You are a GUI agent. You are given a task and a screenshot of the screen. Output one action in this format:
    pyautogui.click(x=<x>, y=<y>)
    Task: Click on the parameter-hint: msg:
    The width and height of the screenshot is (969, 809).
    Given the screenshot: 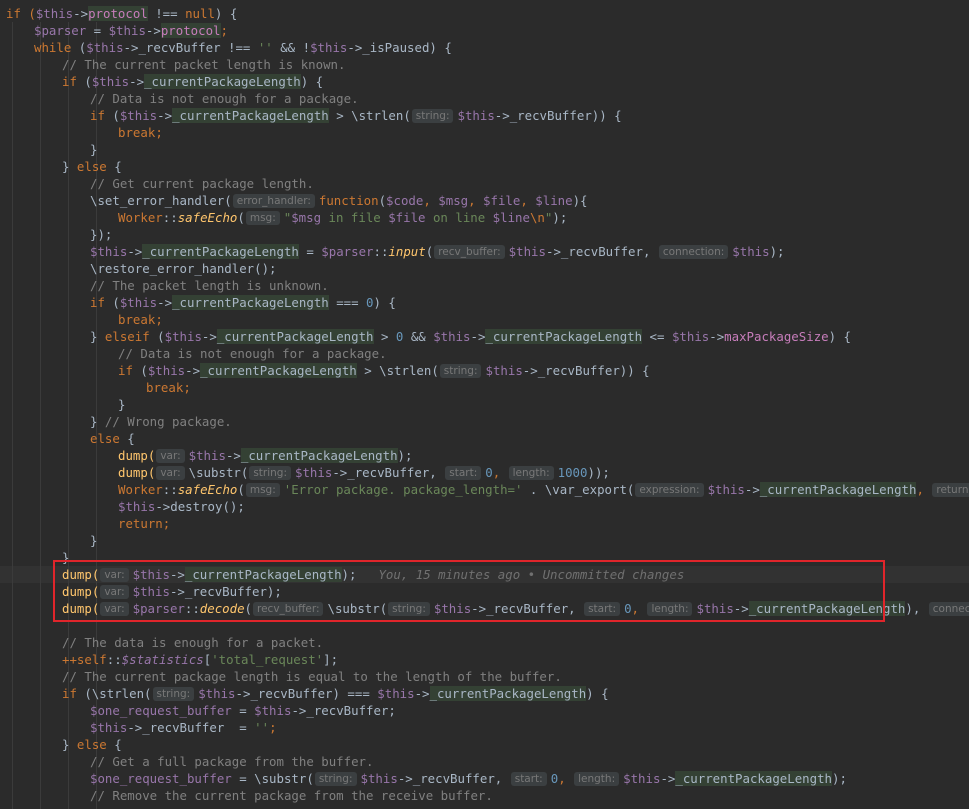 What is the action you would take?
    pyautogui.click(x=262, y=218)
    